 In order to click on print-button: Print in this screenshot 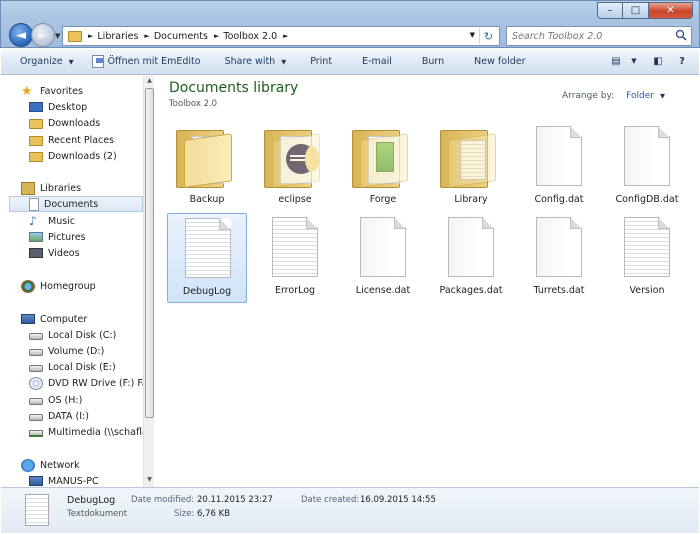, I will do `click(321, 62)`.